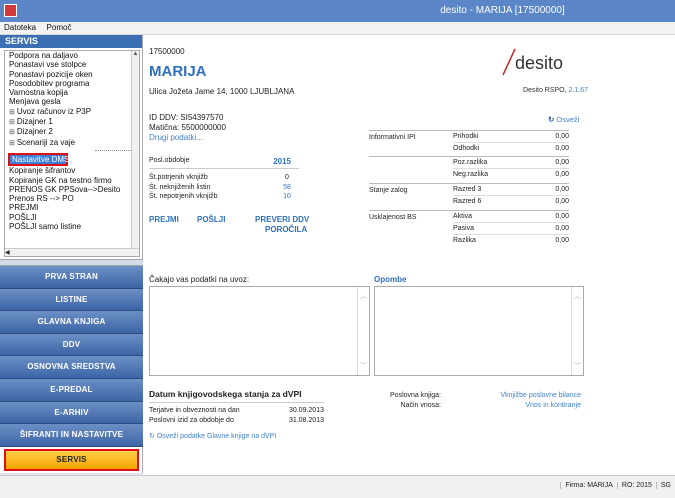 The height and width of the screenshot is (498, 675). What do you see at coordinates (588, 485) in the screenshot?
I see `status-firma: Firma: MARIJA` at bounding box center [588, 485].